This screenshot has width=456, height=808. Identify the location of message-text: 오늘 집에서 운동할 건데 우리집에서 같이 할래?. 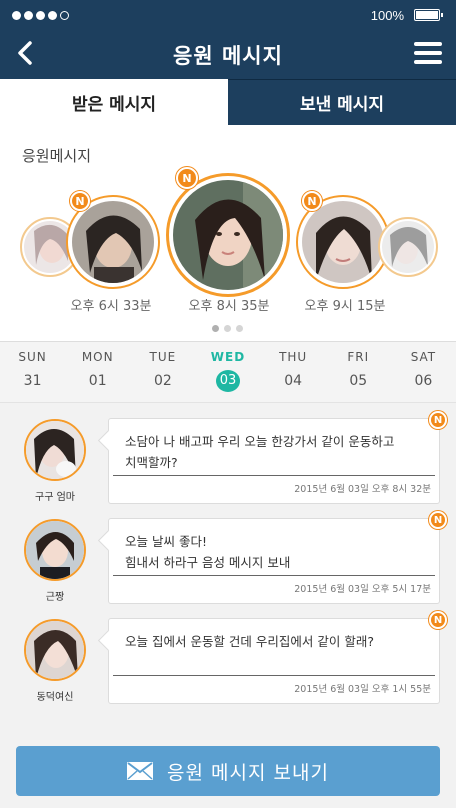
(249, 641).